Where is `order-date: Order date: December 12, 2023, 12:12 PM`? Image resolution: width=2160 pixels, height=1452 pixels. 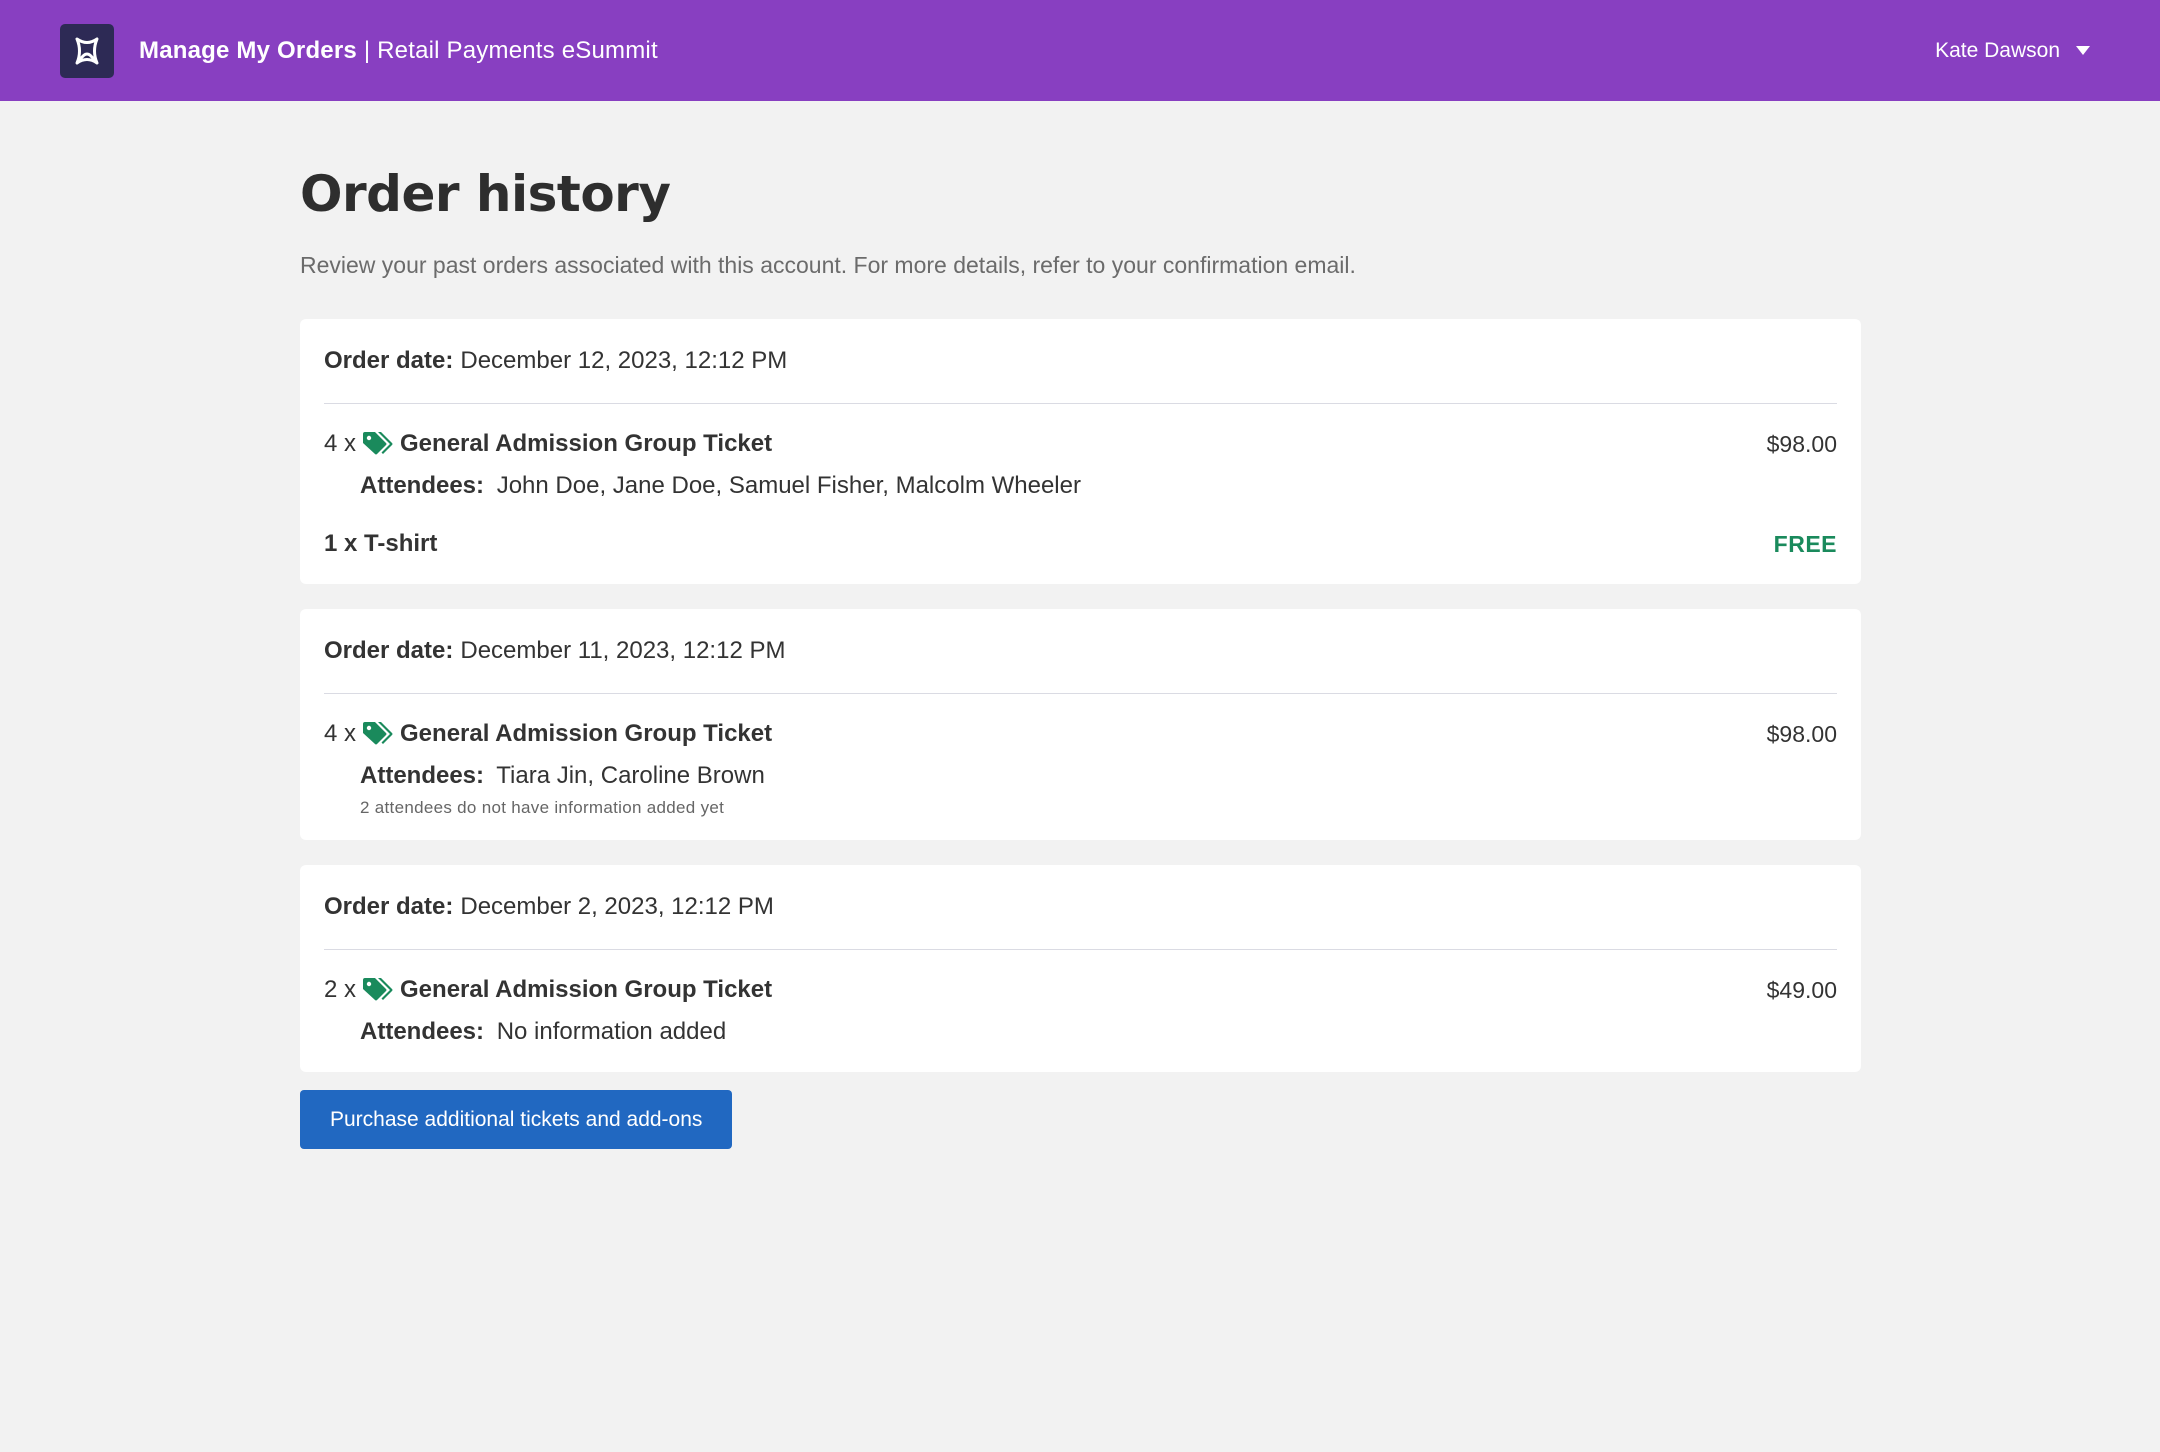 order-date: Order date: December 12, 2023, 12:12 PM is located at coordinates (1080, 361).